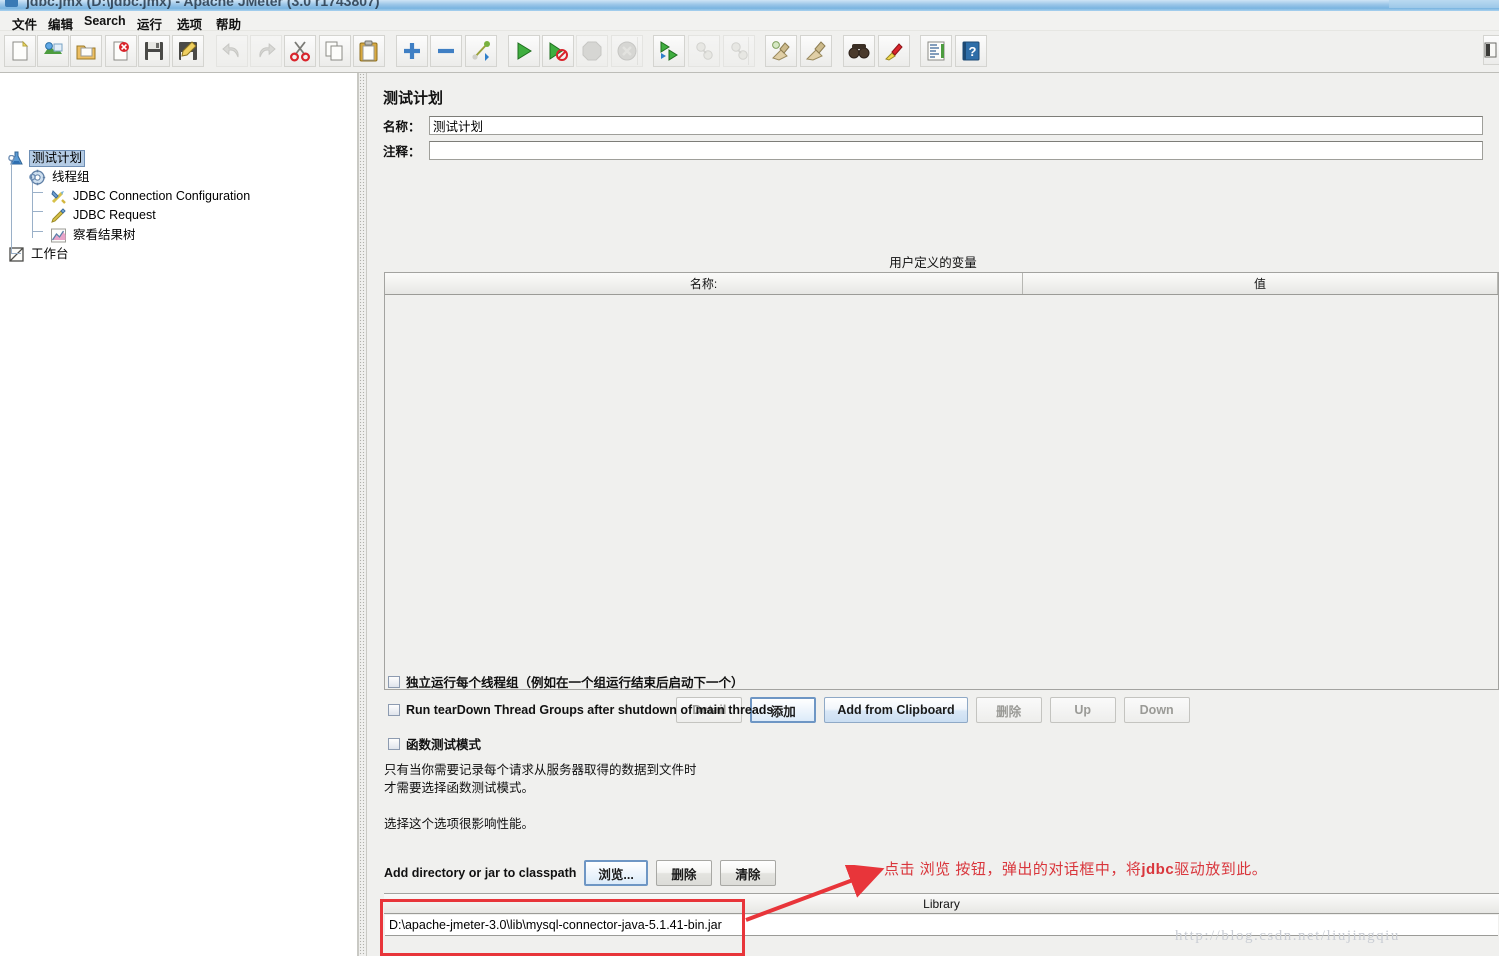 The height and width of the screenshot is (956, 1499). I want to click on toolbar-clear-all-button, so click(816, 51).